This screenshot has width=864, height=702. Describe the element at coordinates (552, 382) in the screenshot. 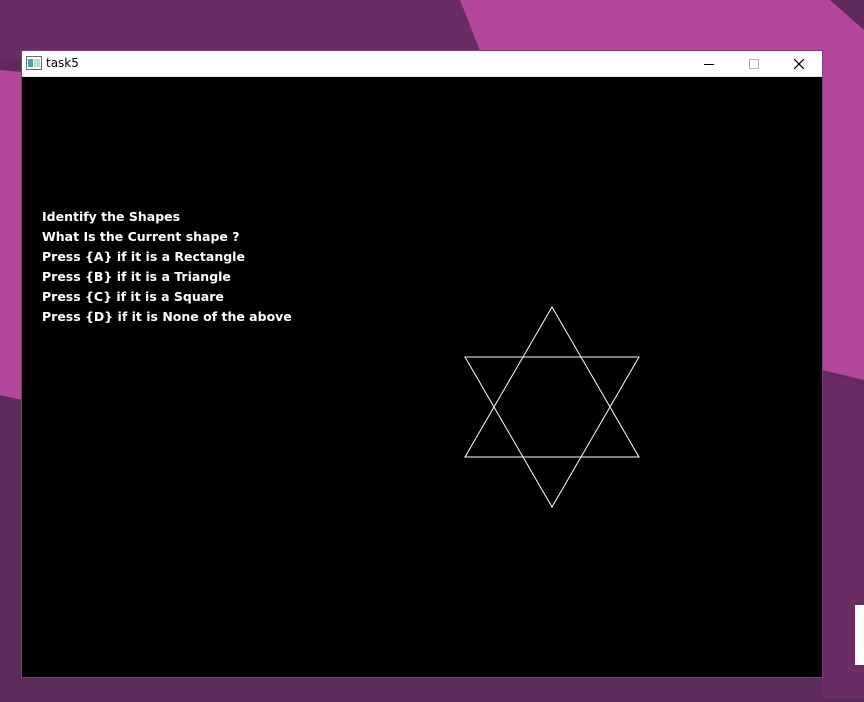

I see `upward-triangle` at that location.